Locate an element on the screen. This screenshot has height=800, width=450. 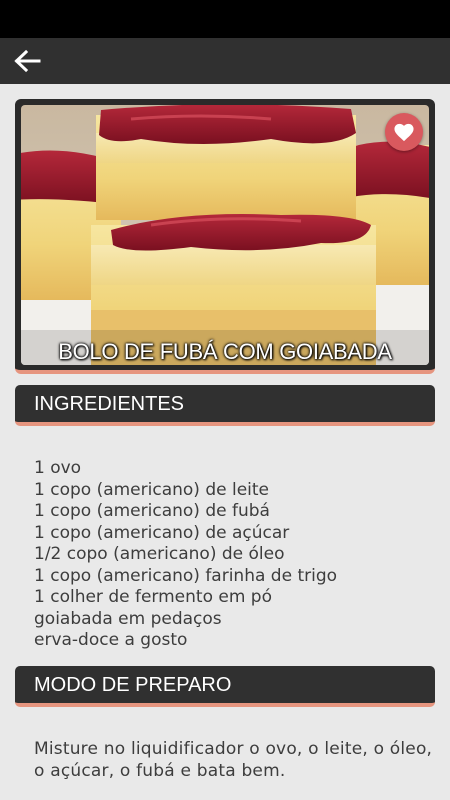
recipe-title: BOLO DE FUBÁ COM GOIABADA is located at coordinates (225, 351).